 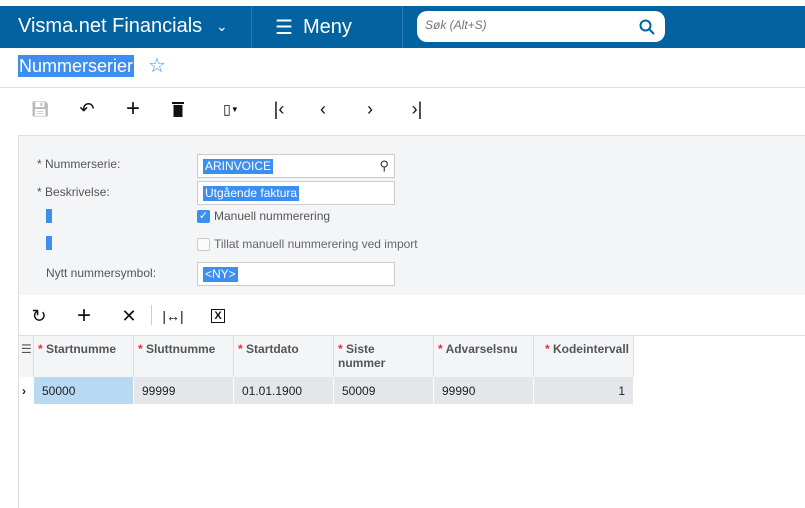 I want to click on search-input, so click(x=525, y=25).